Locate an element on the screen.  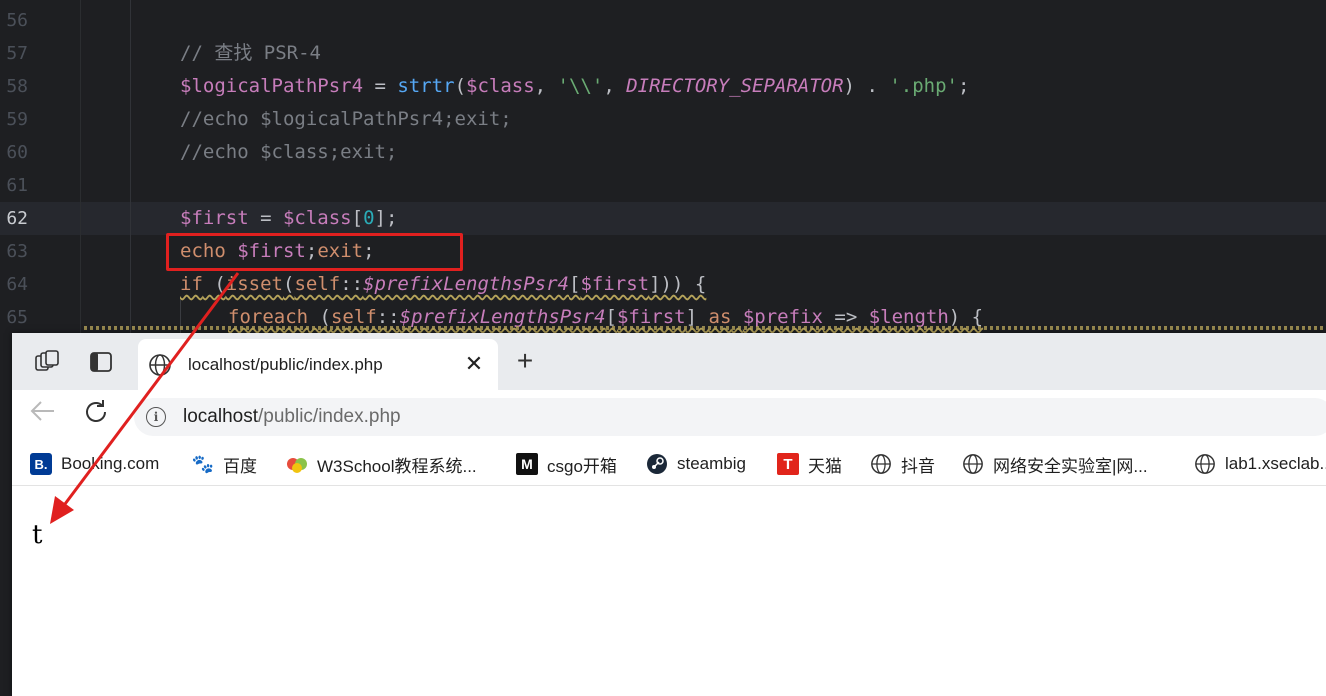
code-comment: // 查找 PSR-4 is located at coordinates (250, 53).